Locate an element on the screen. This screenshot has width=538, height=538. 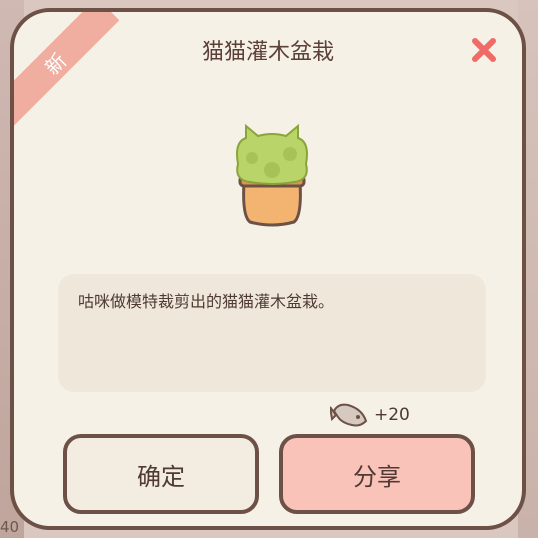
share-button: 分享 is located at coordinates (377, 474).